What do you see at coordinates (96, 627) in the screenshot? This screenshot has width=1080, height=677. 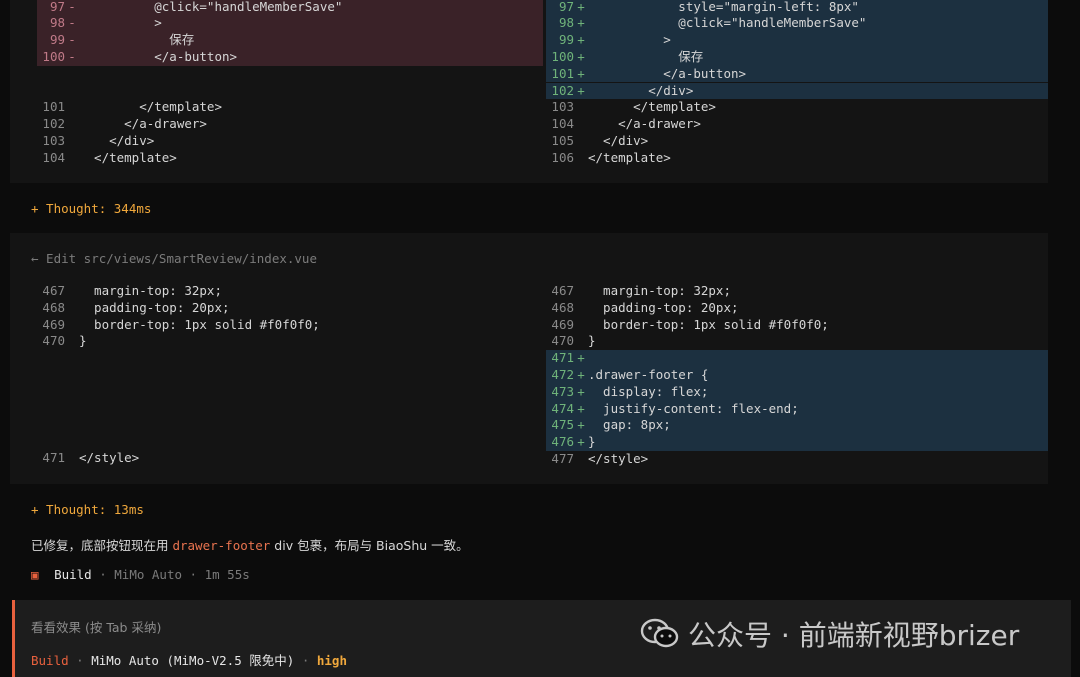 I see `prompt-placeholder: 看看效果 (按 Tab 采纳)` at bounding box center [96, 627].